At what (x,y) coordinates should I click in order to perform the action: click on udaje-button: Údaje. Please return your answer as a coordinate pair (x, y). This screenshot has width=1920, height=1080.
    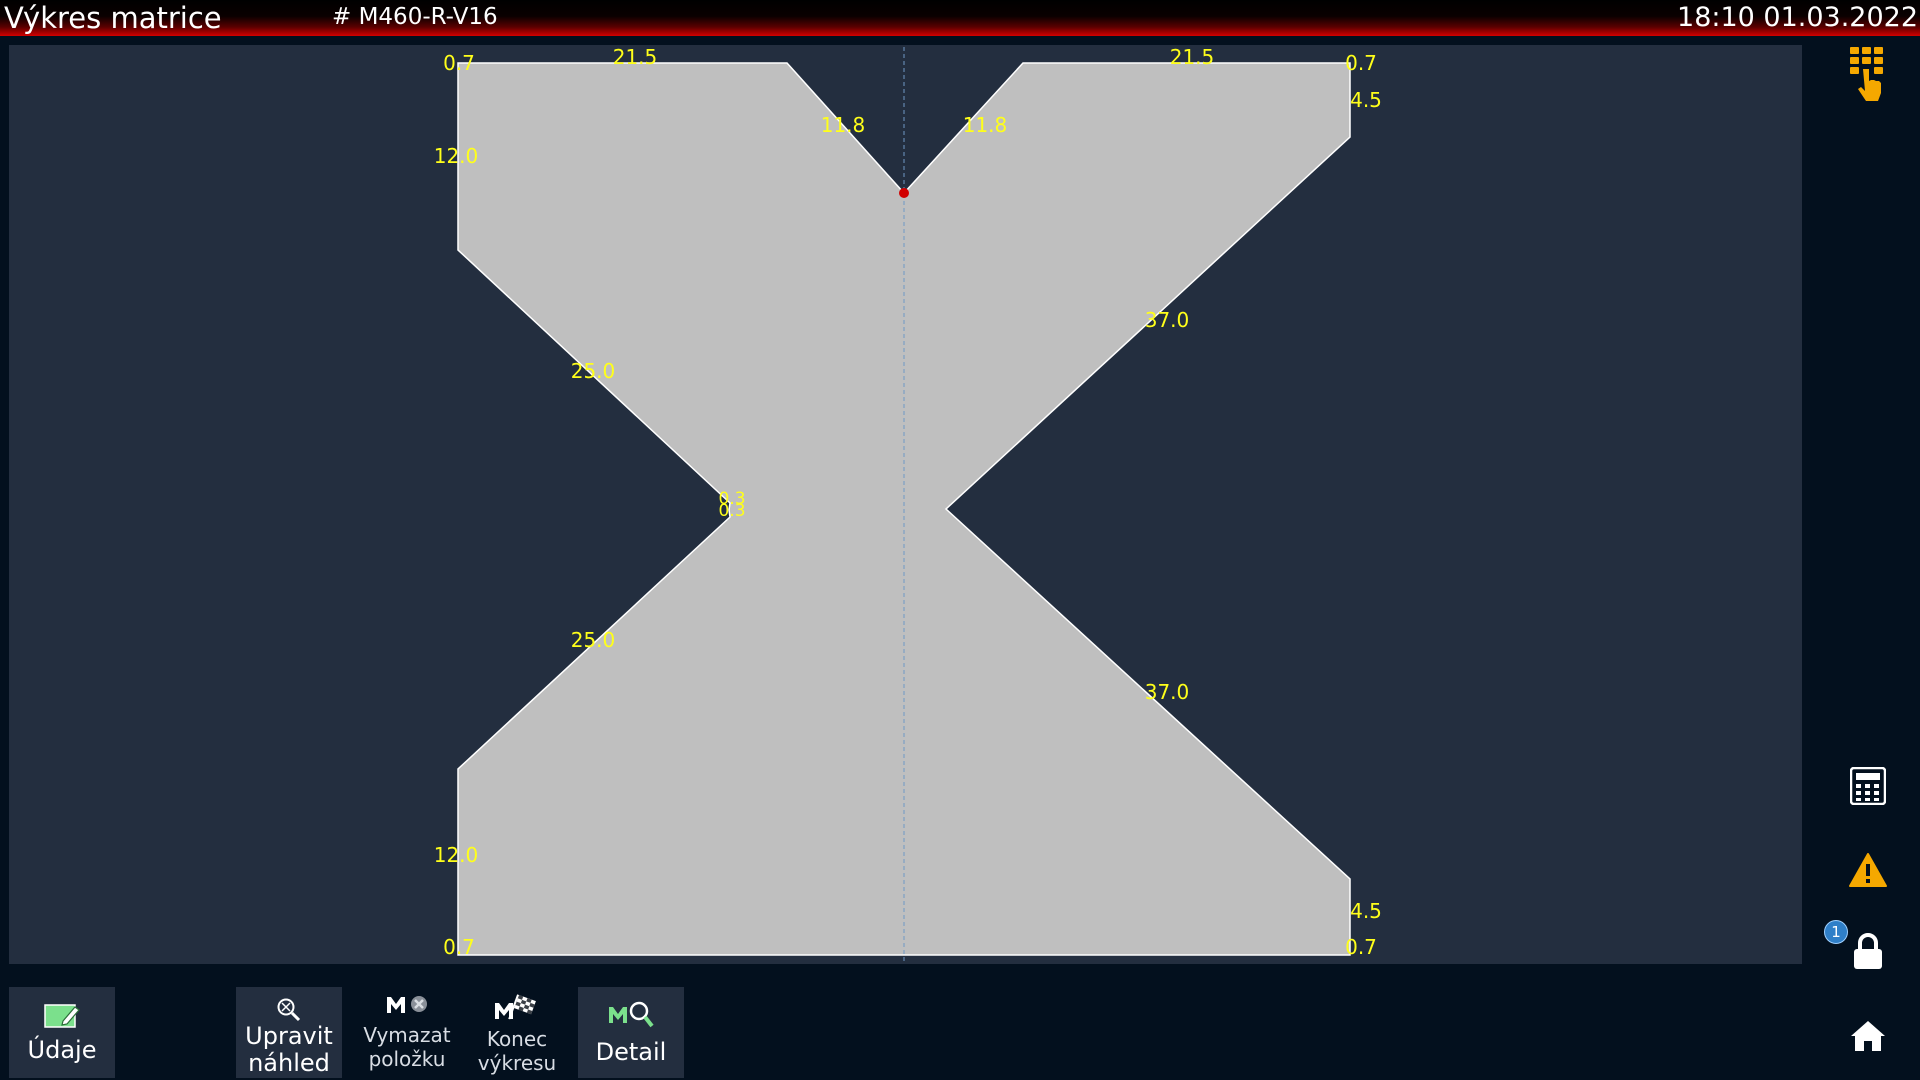
    Looking at the image, I should click on (62, 1032).